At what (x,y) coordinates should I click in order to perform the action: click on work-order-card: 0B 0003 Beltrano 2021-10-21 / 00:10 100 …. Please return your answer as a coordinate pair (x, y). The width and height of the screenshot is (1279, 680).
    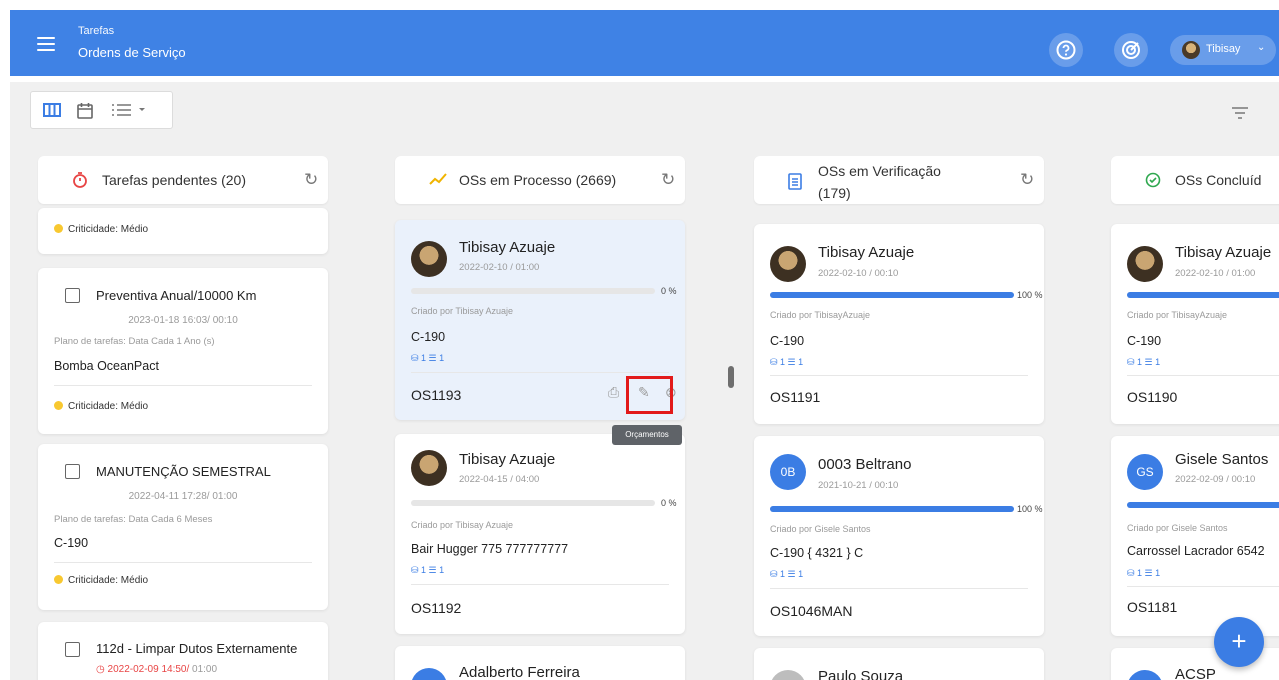
    Looking at the image, I should click on (899, 536).